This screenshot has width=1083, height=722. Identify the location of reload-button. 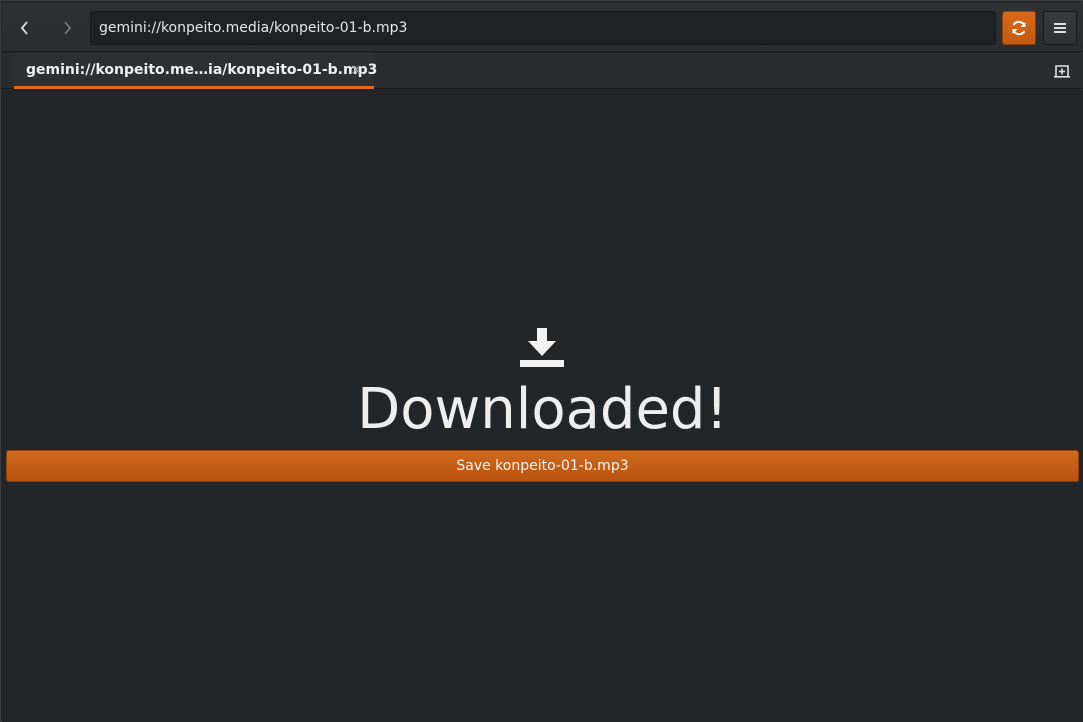
(1019, 28).